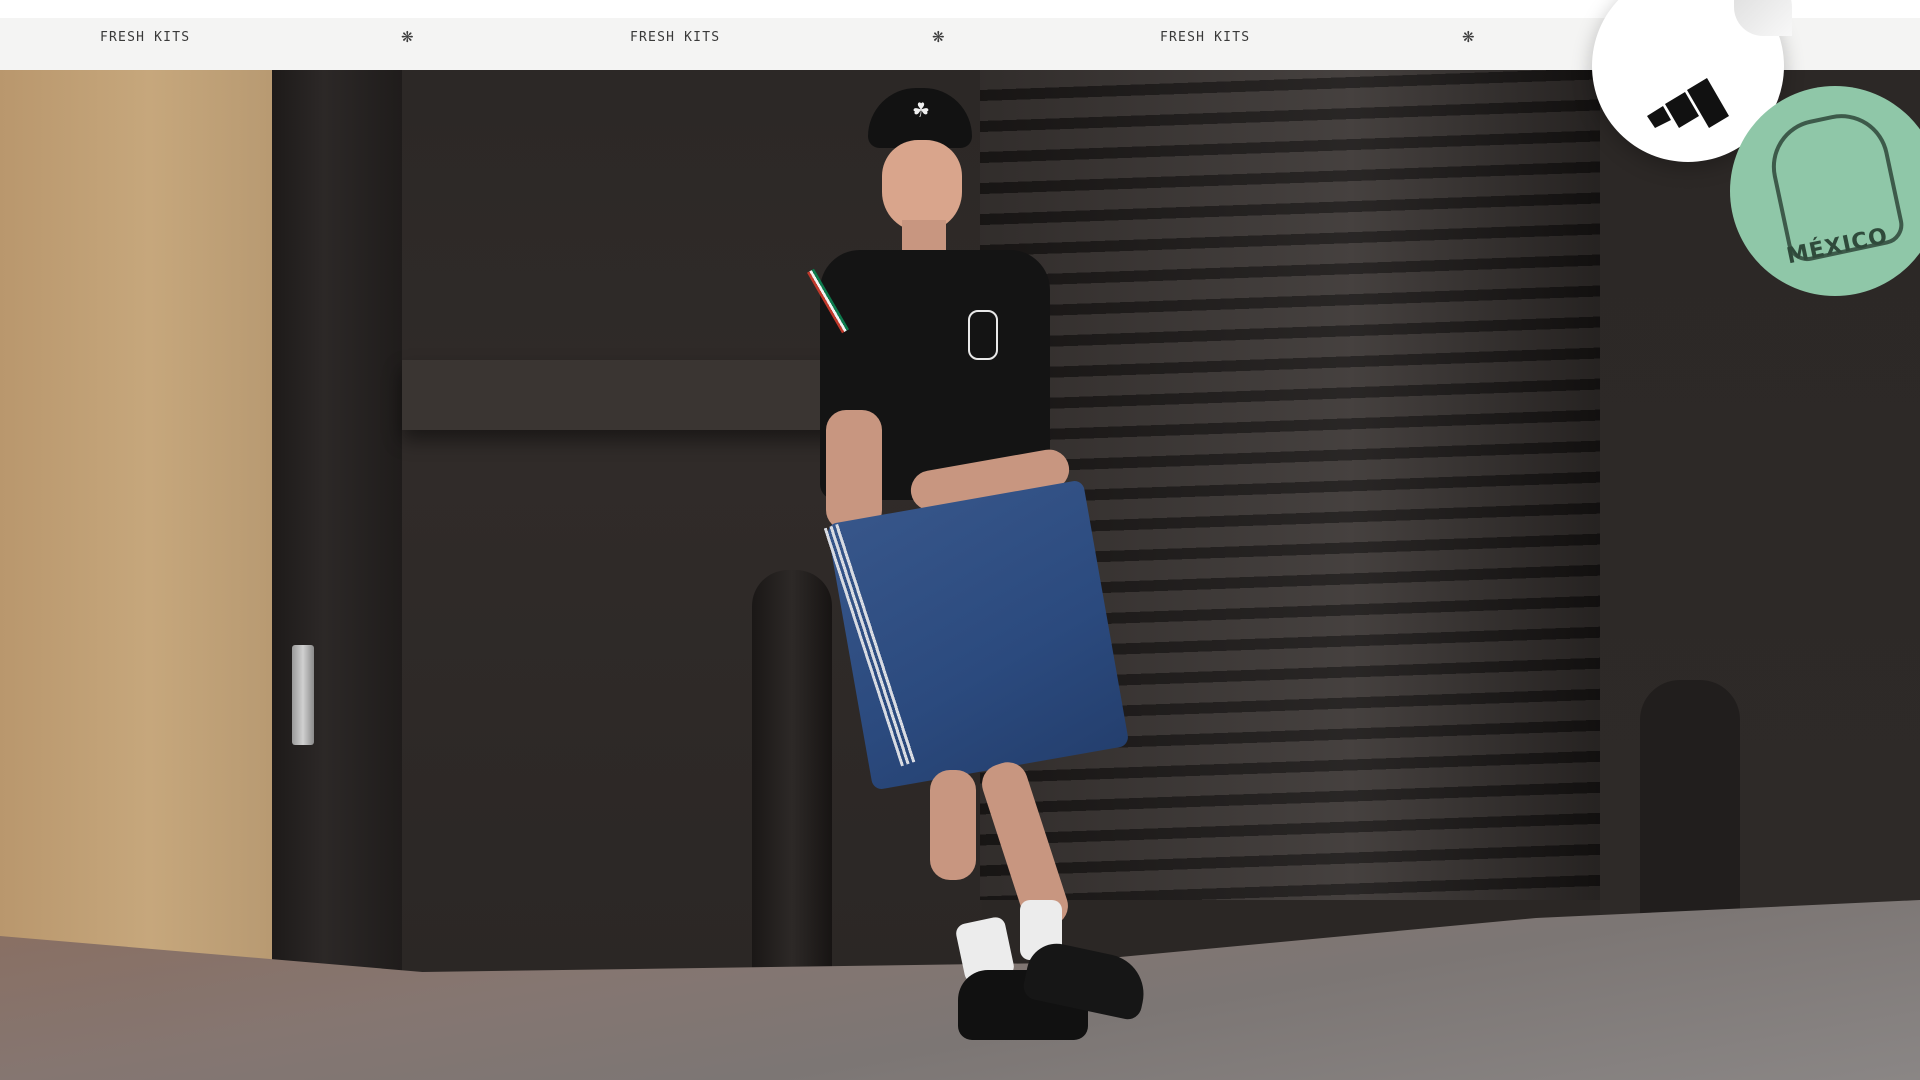  Describe the element at coordinates (303, 695) in the screenshot. I see `door-hinge` at that location.